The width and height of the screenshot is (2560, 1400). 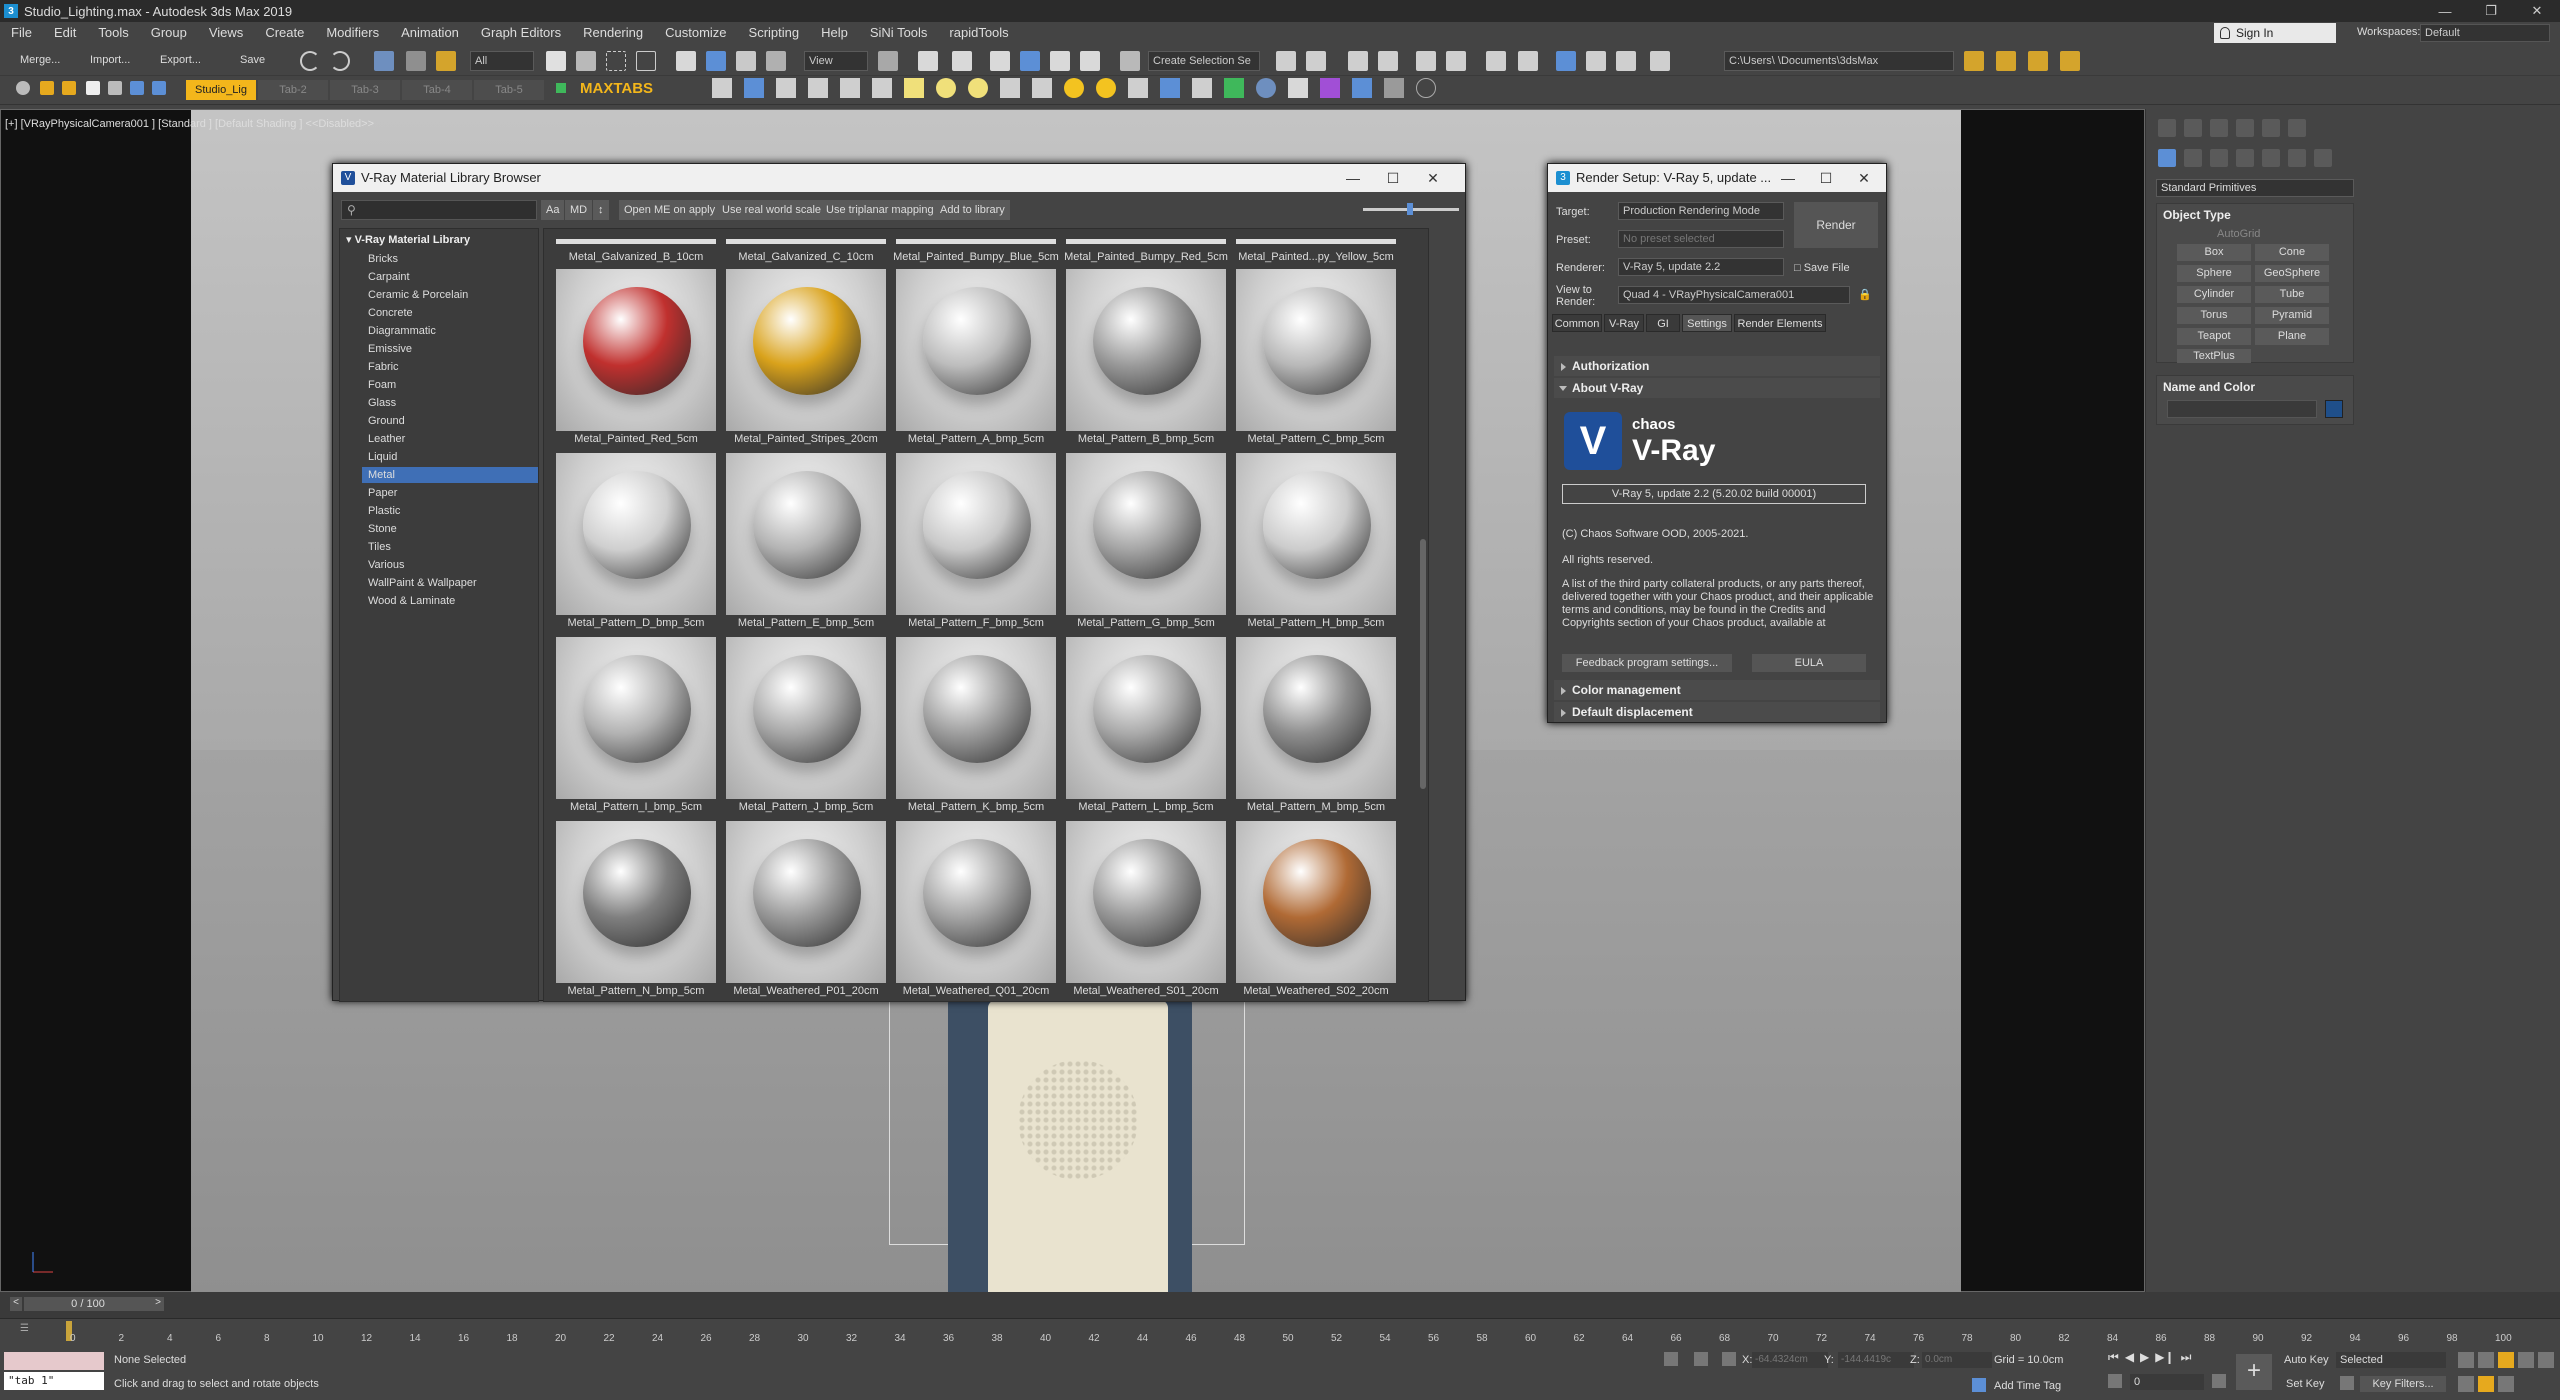 What do you see at coordinates (2271, 158) in the screenshot?
I see `helpers-icon` at bounding box center [2271, 158].